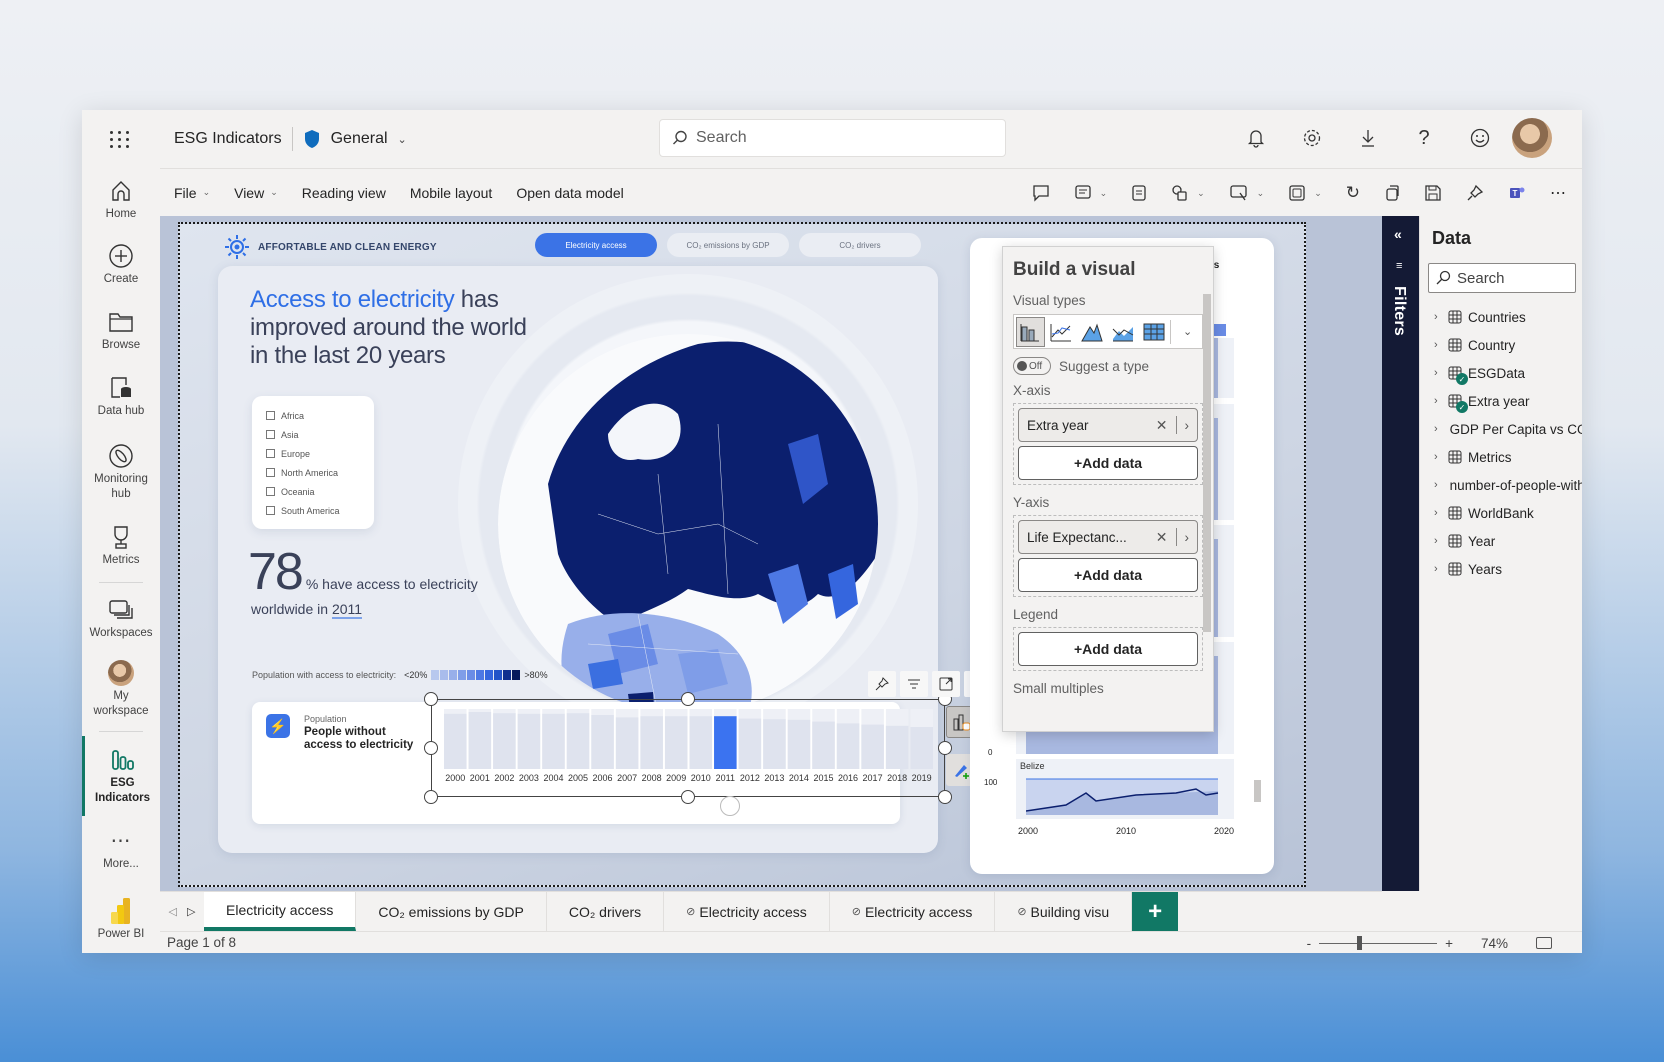  I want to click on filters-pane-collapsed: « ≡ Filters, so click(1400, 553).